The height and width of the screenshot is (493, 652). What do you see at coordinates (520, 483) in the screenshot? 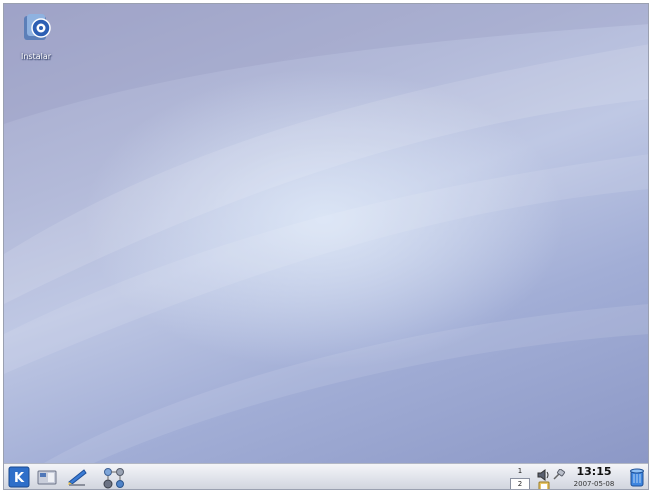
I see `pager-desktop-2: 2` at bounding box center [520, 483].